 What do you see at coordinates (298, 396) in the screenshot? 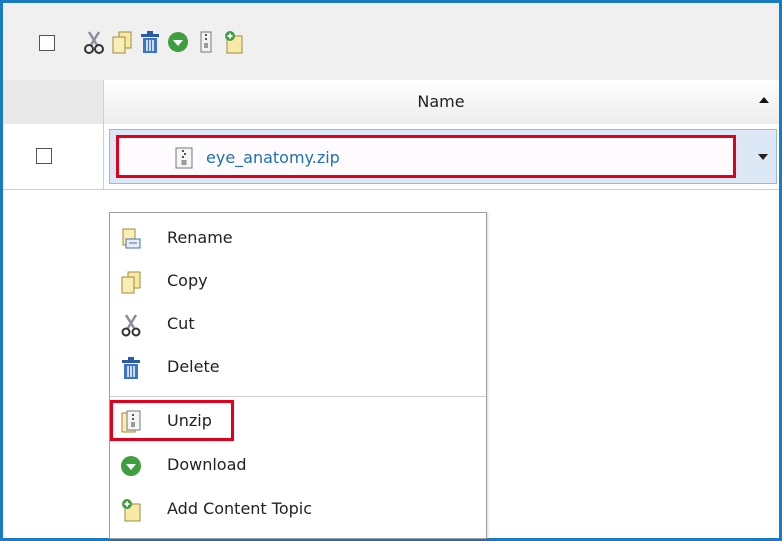
I see `menu-separator` at bounding box center [298, 396].